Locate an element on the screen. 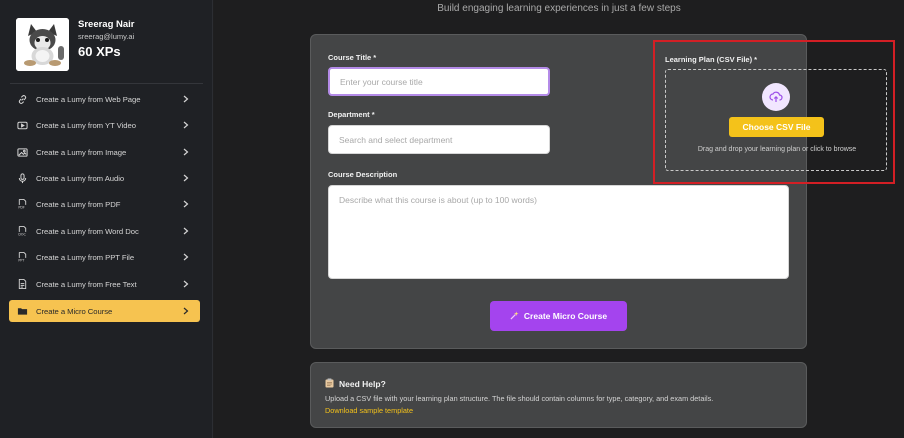  course-description-textarea is located at coordinates (558, 232).